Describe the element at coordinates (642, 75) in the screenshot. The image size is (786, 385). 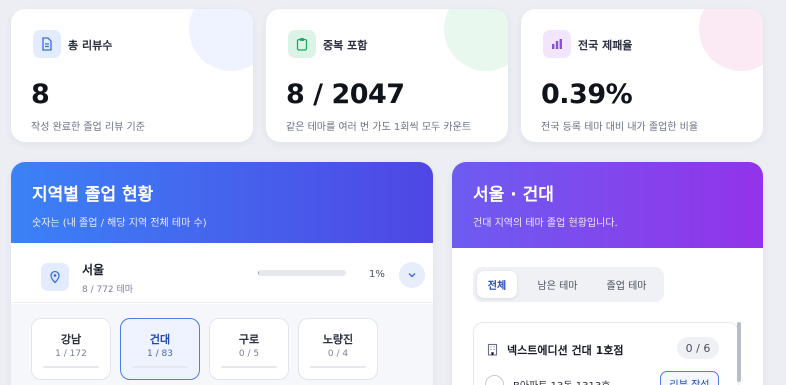
I see `stat-card-nationwide-rate: 전국 제패율 0.39% 전국 등록 테마 대비 내가 졸업한 비율` at that location.